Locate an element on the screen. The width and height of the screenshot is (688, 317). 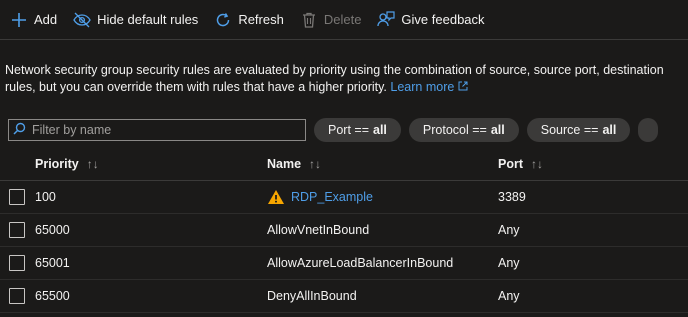
source-filter-value: all is located at coordinates (609, 130).